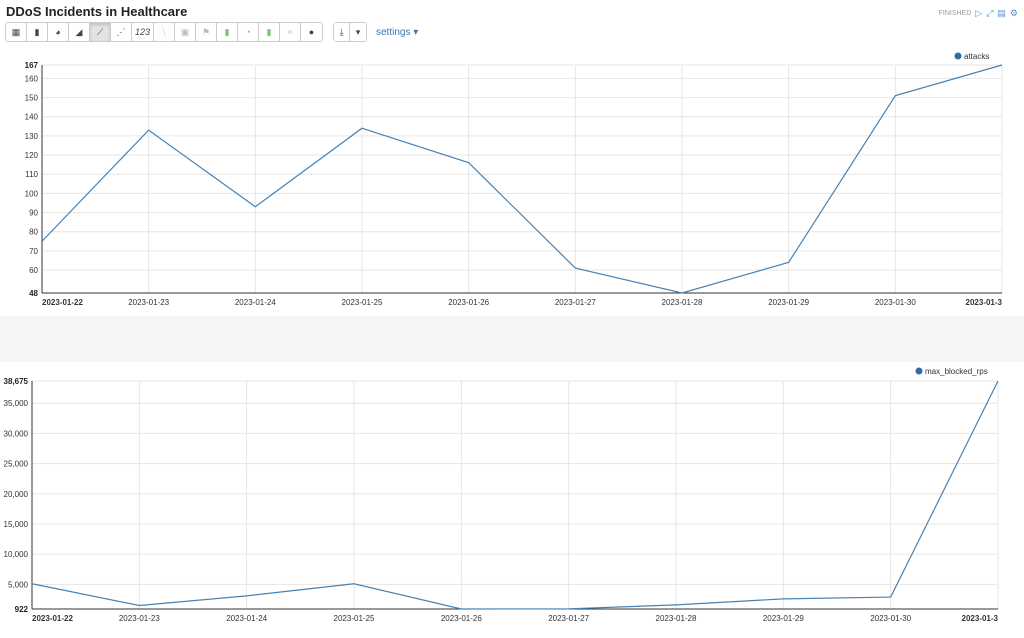 This screenshot has height=638, width=1024. Describe the element at coordinates (976, 56) in the screenshot. I see `legend-label: attacks` at that location.